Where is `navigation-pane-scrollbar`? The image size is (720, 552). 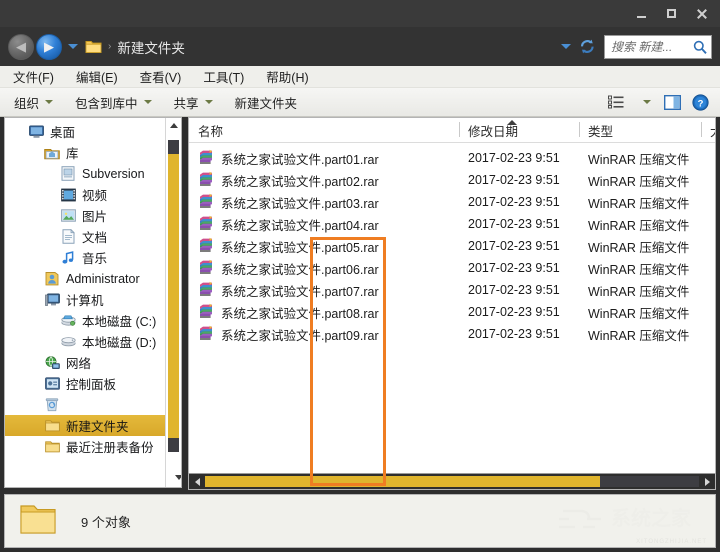
navigation-pane-scrollbar is located at coordinates (173, 302).